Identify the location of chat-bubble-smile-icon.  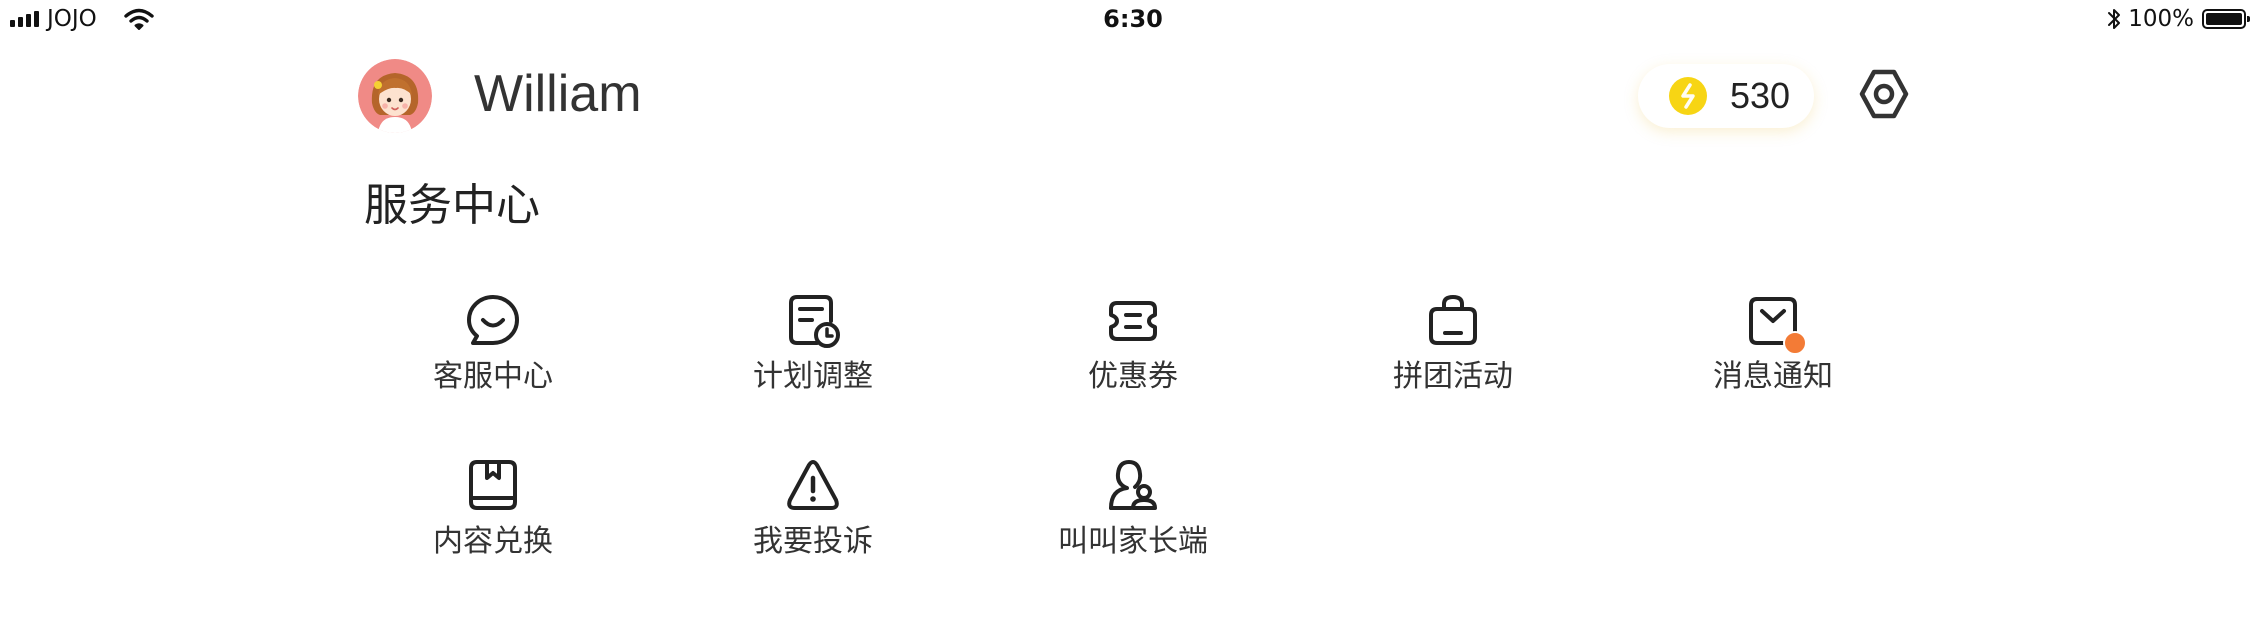
(493, 320).